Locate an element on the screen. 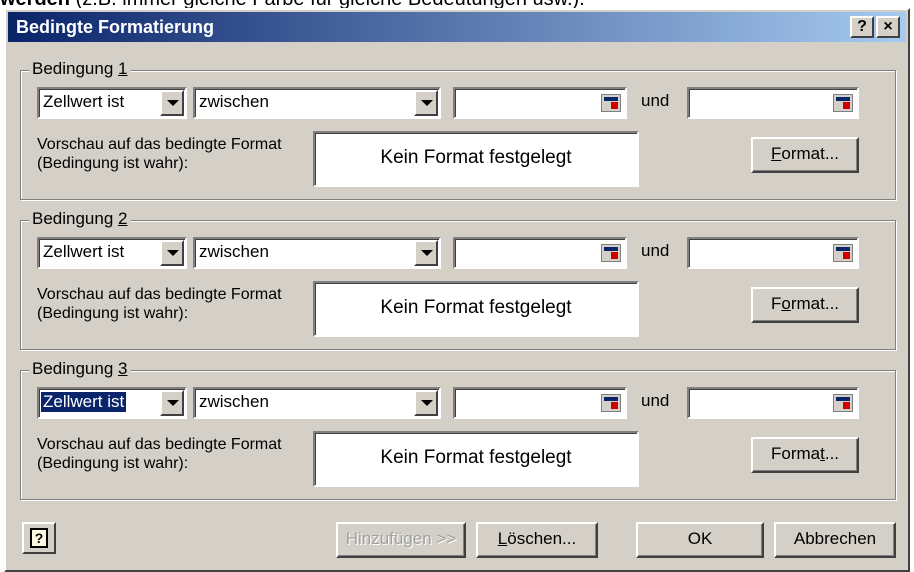 The height and width of the screenshot is (572, 914). title-bar: Bedingte Formatierung ? × is located at coordinates (457, 27).